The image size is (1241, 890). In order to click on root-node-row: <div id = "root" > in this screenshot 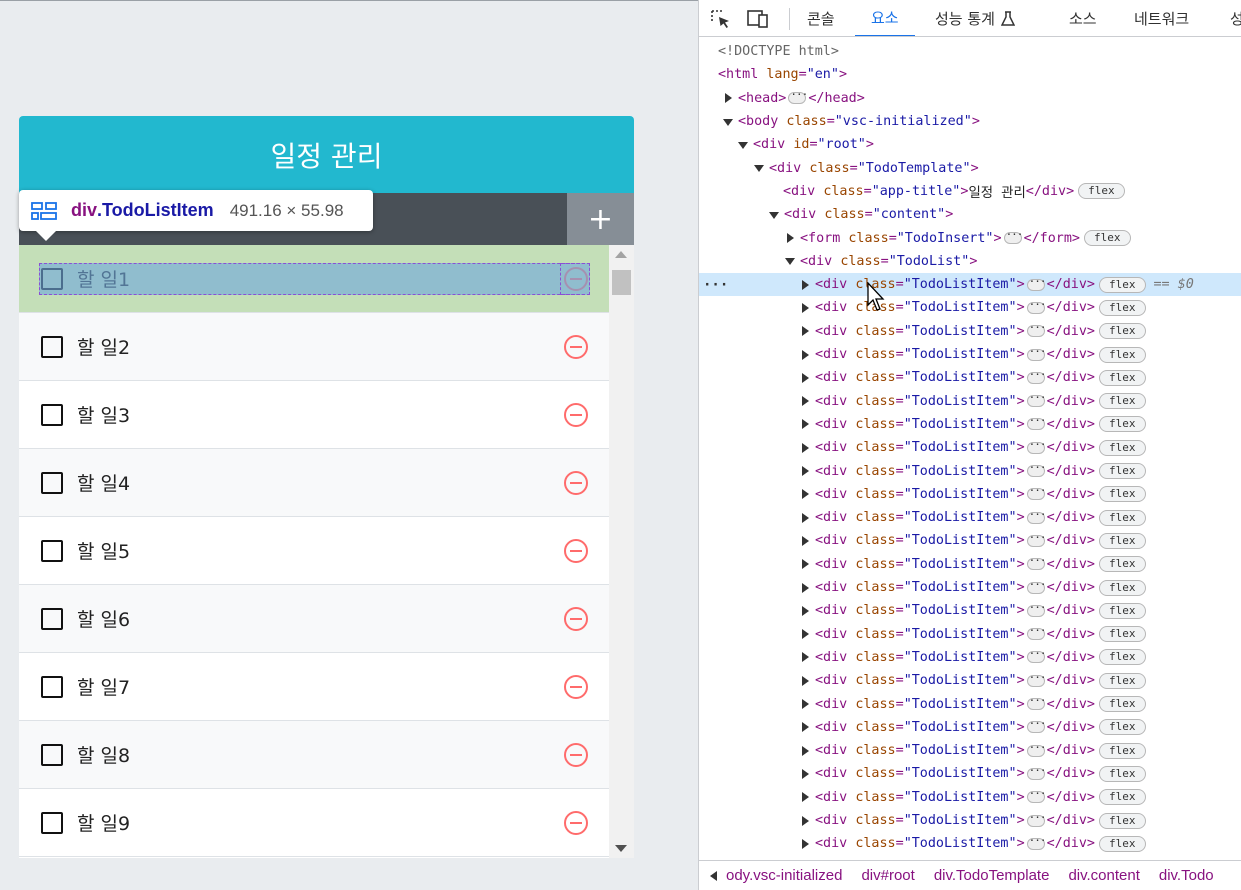, I will do `click(970, 144)`.